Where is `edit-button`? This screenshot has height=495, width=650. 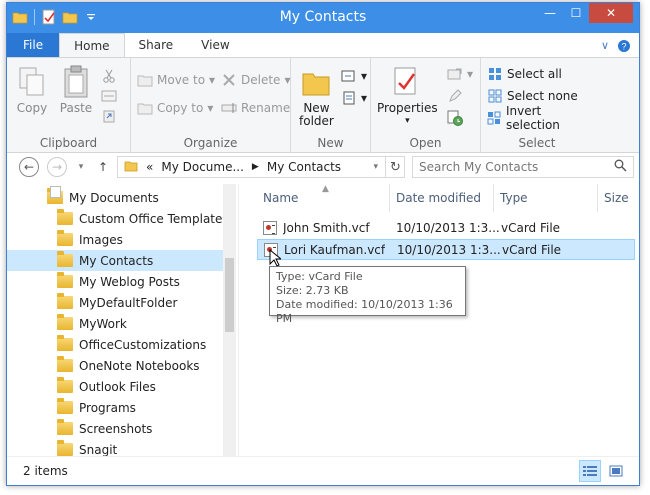
edit-button is located at coordinates (455, 96).